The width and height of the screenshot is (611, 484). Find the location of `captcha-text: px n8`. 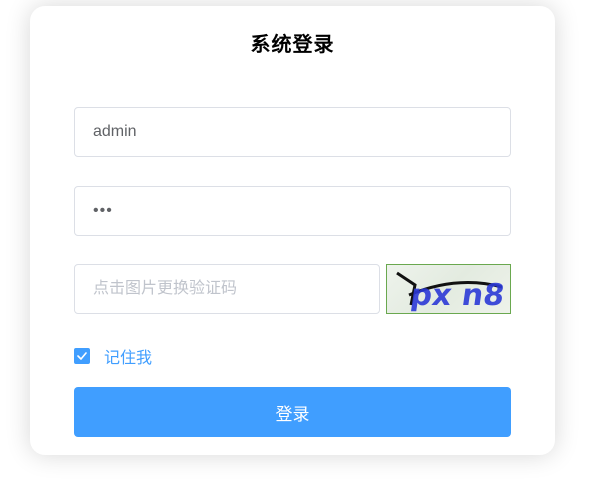

captcha-text: px n8 is located at coordinates (457, 295).